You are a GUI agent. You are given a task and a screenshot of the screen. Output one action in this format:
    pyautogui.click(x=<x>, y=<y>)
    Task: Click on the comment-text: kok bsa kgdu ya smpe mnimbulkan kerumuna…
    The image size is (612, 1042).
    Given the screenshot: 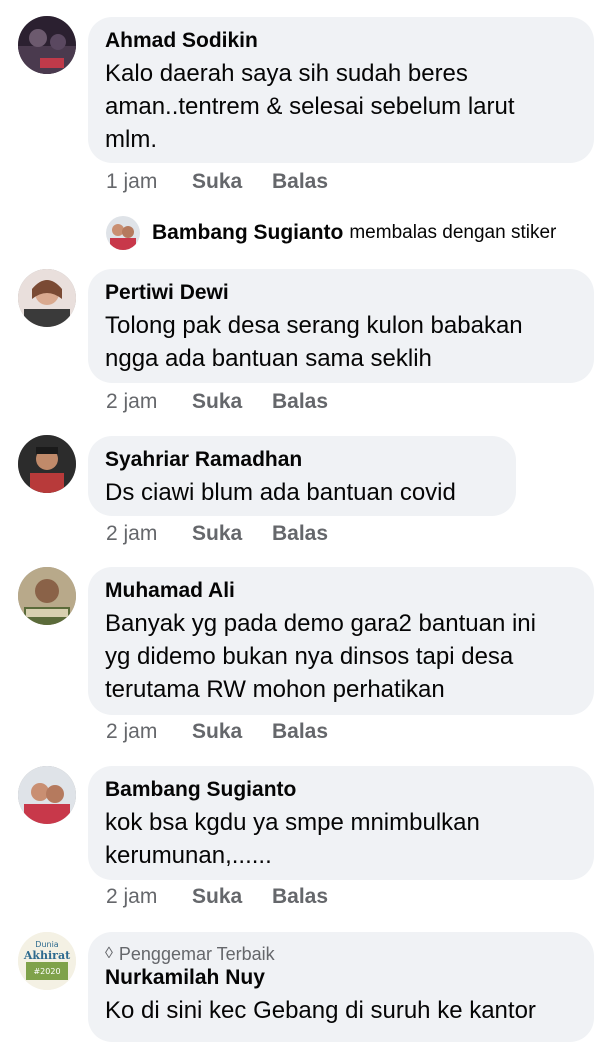 What is the action you would take?
    pyautogui.click(x=292, y=839)
    